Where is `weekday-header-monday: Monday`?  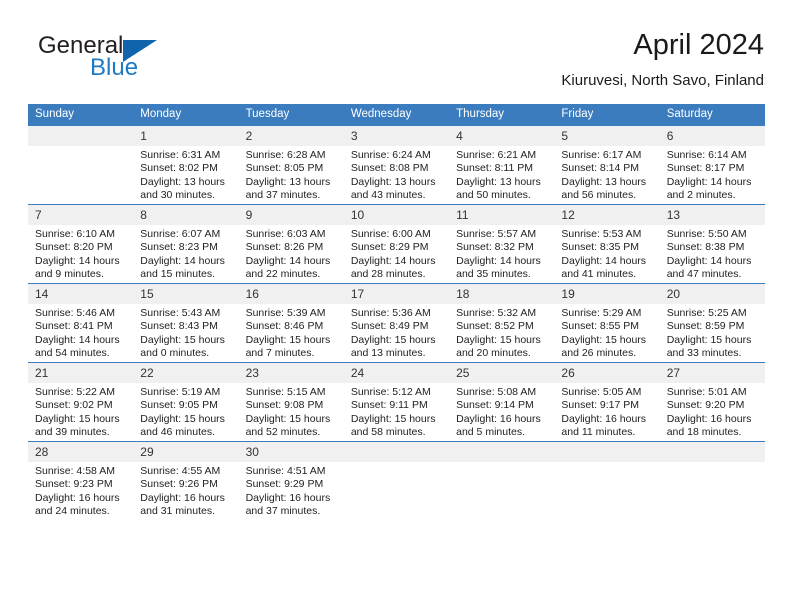 weekday-header-monday: Monday is located at coordinates (186, 115).